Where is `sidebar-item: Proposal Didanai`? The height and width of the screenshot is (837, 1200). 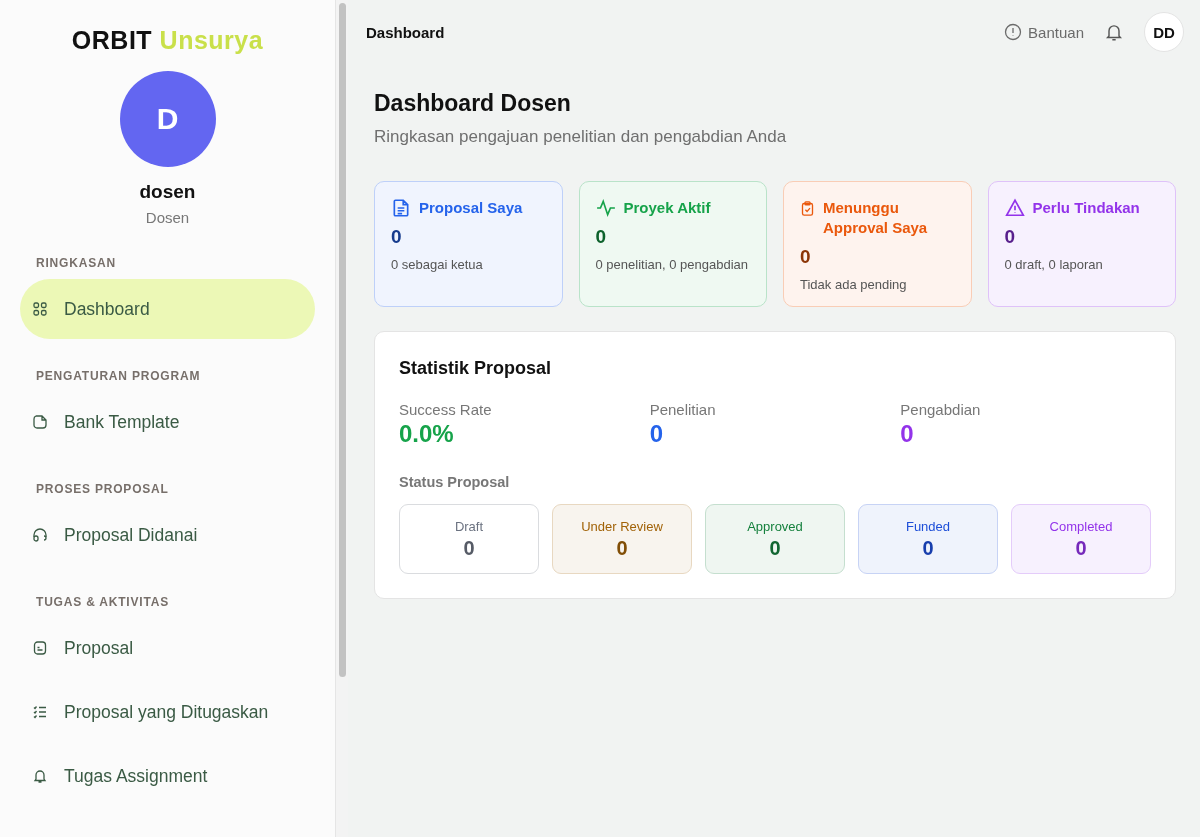 sidebar-item: Proposal Didanai is located at coordinates (167, 535).